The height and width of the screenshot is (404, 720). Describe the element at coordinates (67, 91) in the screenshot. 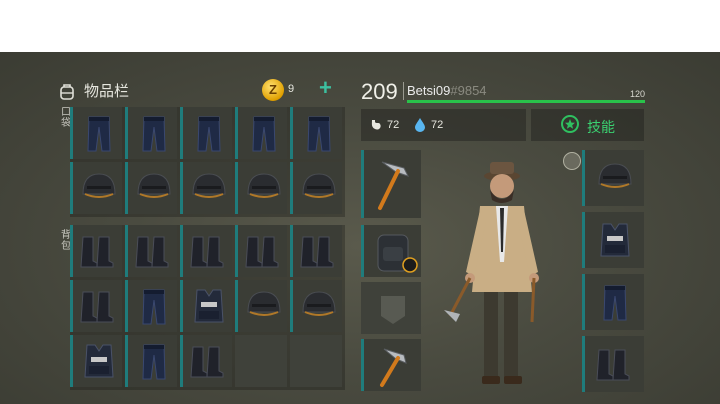

I see `backpack-icon` at that location.